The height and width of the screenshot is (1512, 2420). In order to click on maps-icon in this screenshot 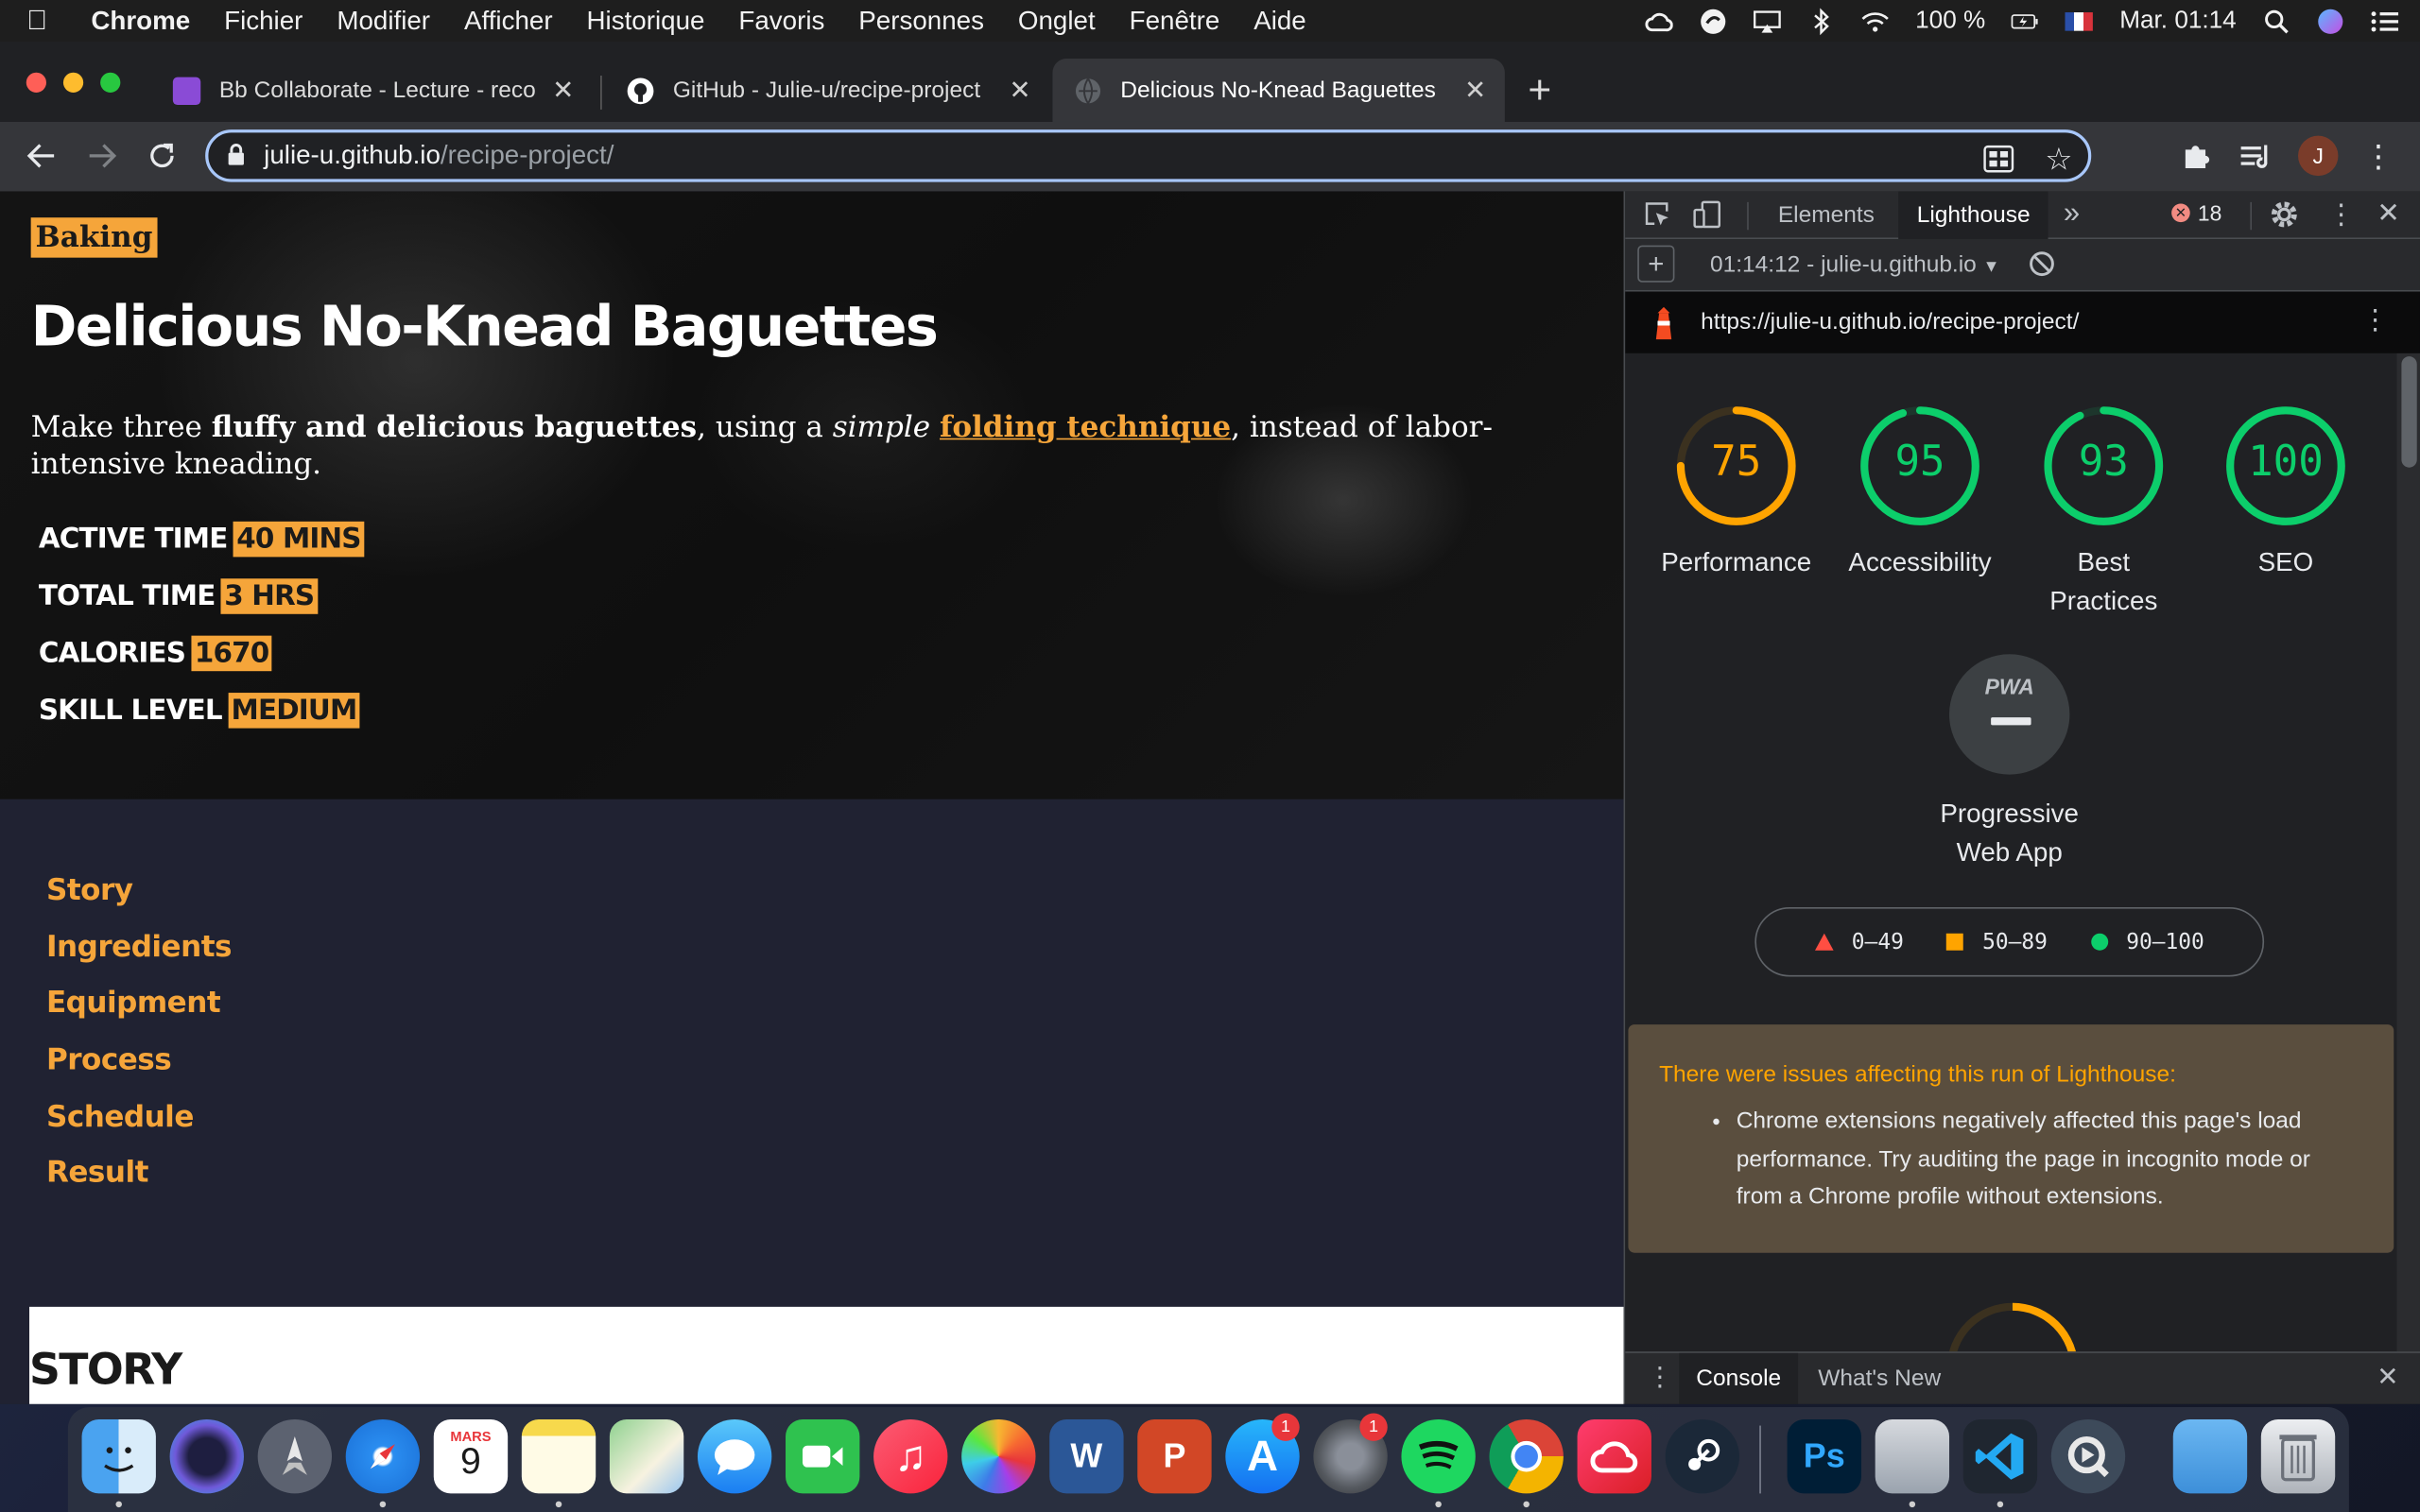, I will do `click(646, 1456)`.